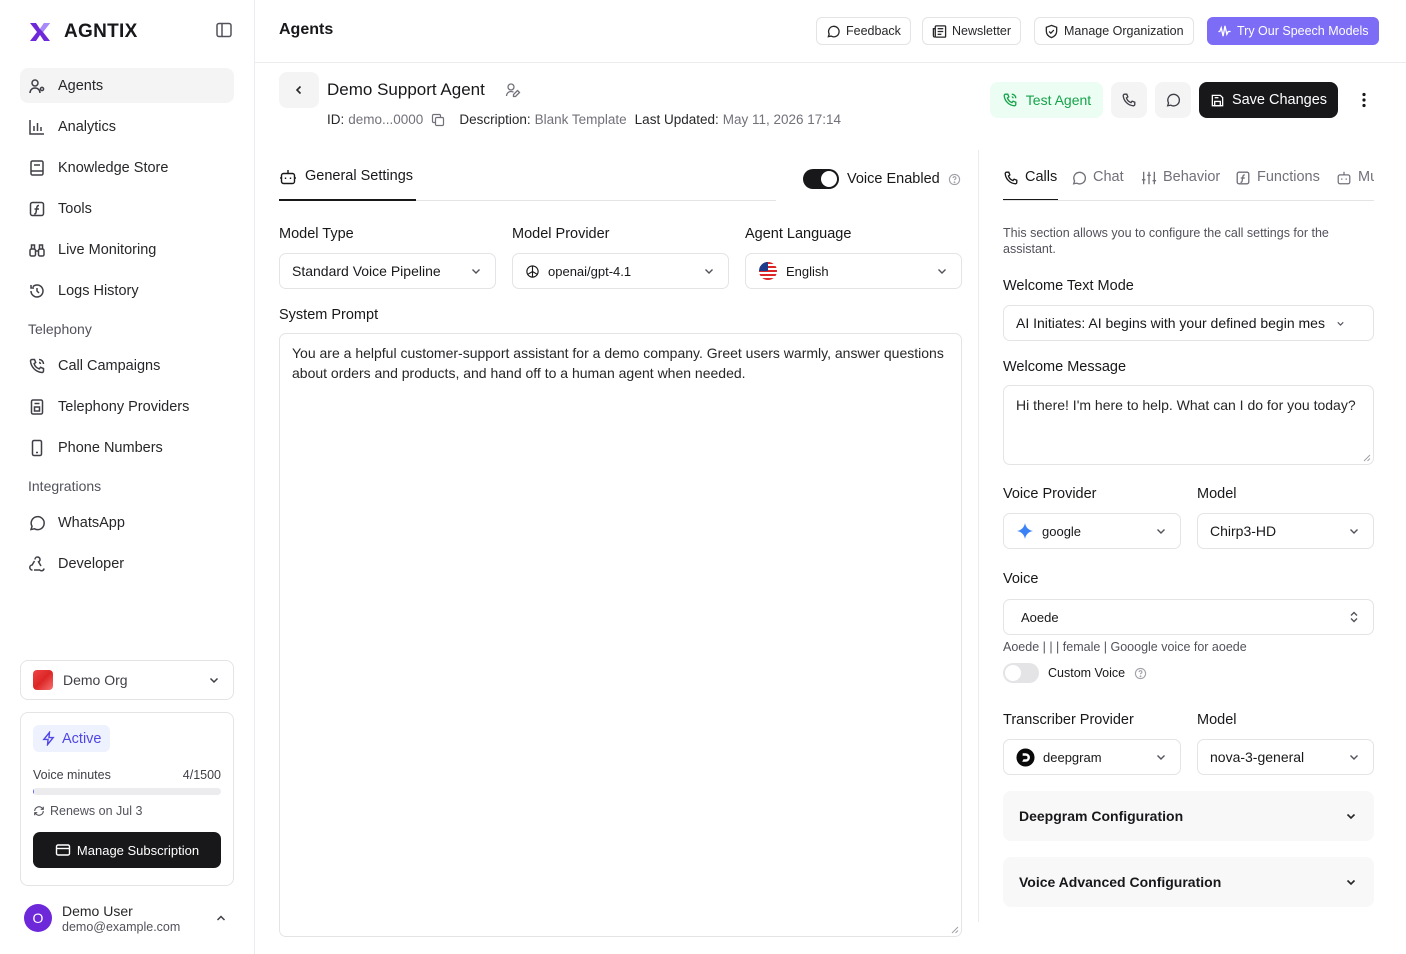 The height and width of the screenshot is (954, 1406). Describe the element at coordinates (1025, 531) in the screenshot. I see `google-gemini-icon` at that location.